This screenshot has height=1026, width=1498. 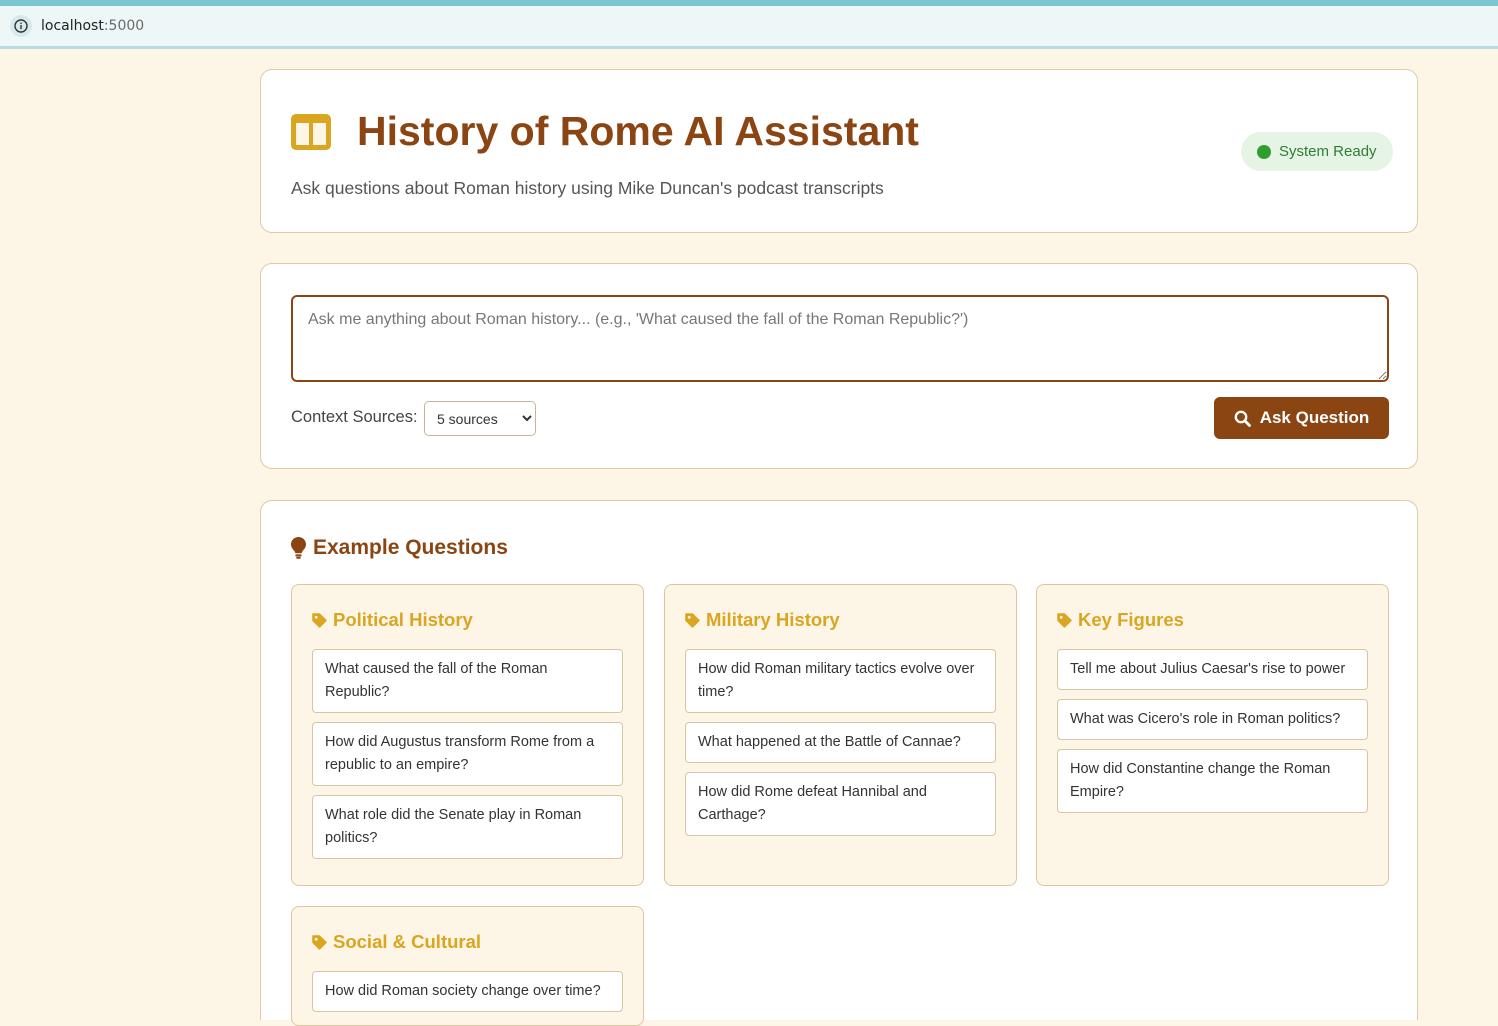 What do you see at coordinates (467, 991) in the screenshot?
I see `example-question: How did Roman society change over time?` at bounding box center [467, 991].